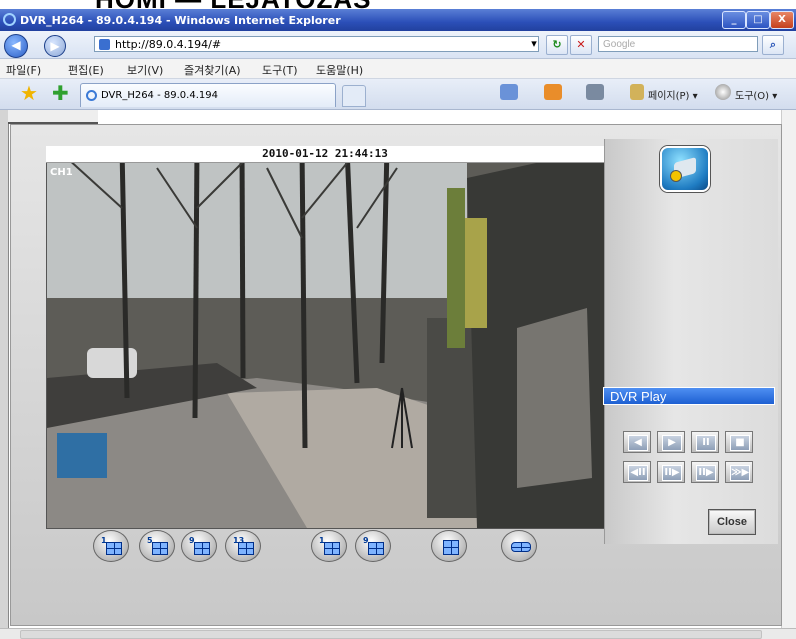  I want to click on timestamp: 2010-01-12 21:44:13, so click(325, 154).